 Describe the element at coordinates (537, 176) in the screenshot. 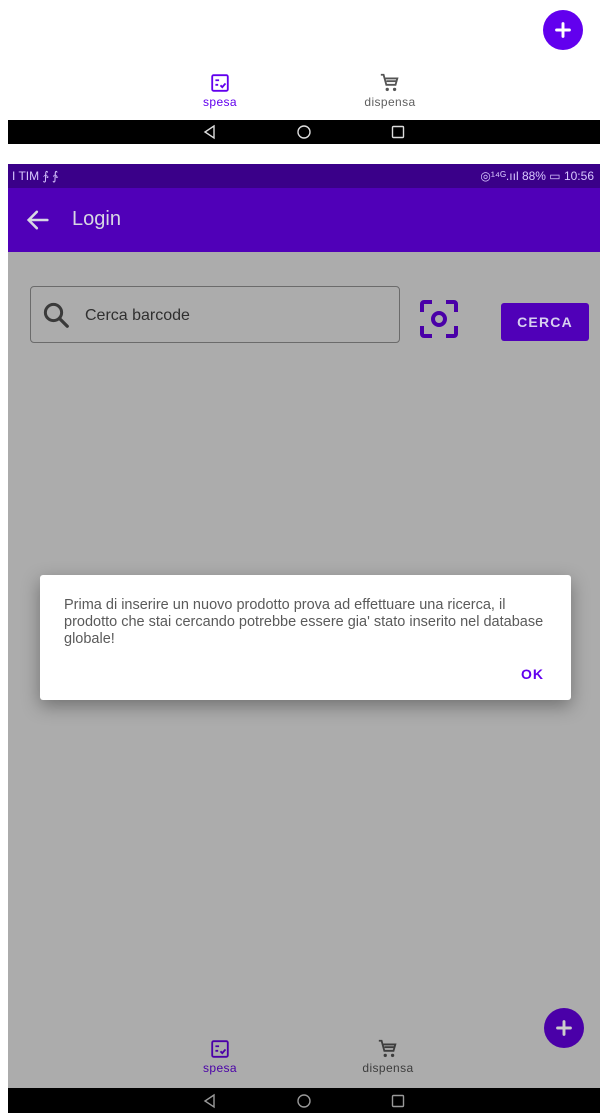

I see `status-right: ◎¹⁴ᴳ.ııl 88% ▭ 10:56` at that location.